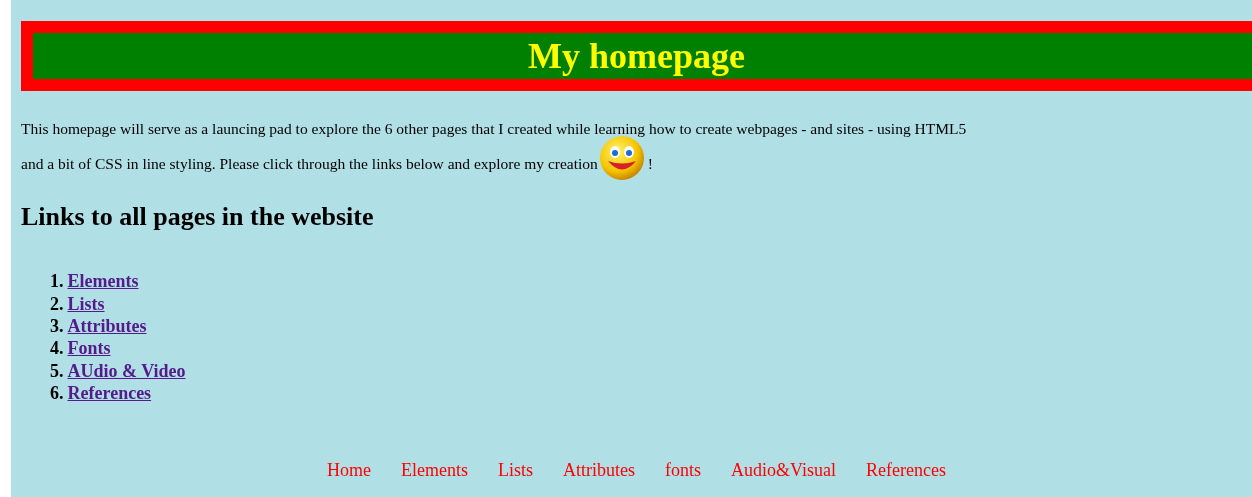 The width and height of the screenshot is (1252, 497). I want to click on page-link: AUdio & Video, so click(126, 370).